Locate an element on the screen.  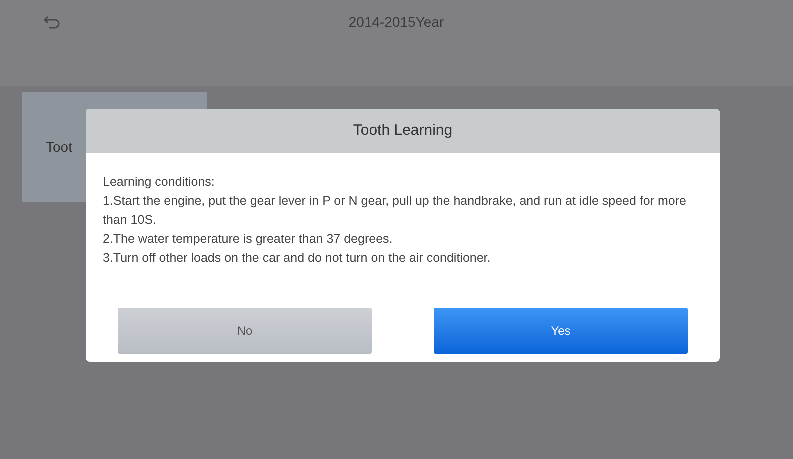
header-title: 2014-2015Year is located at coordinates (397, 22).